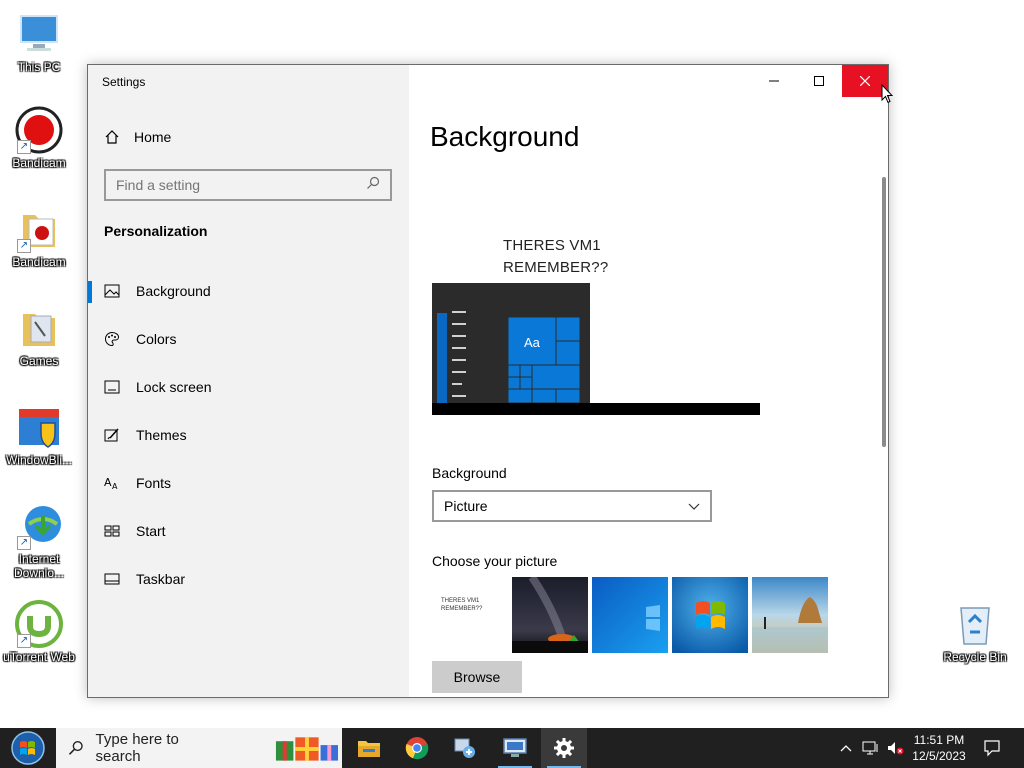  Describe the element at coordinates (469, 473) in the screenshot. I see `background-label: Background` at that location.